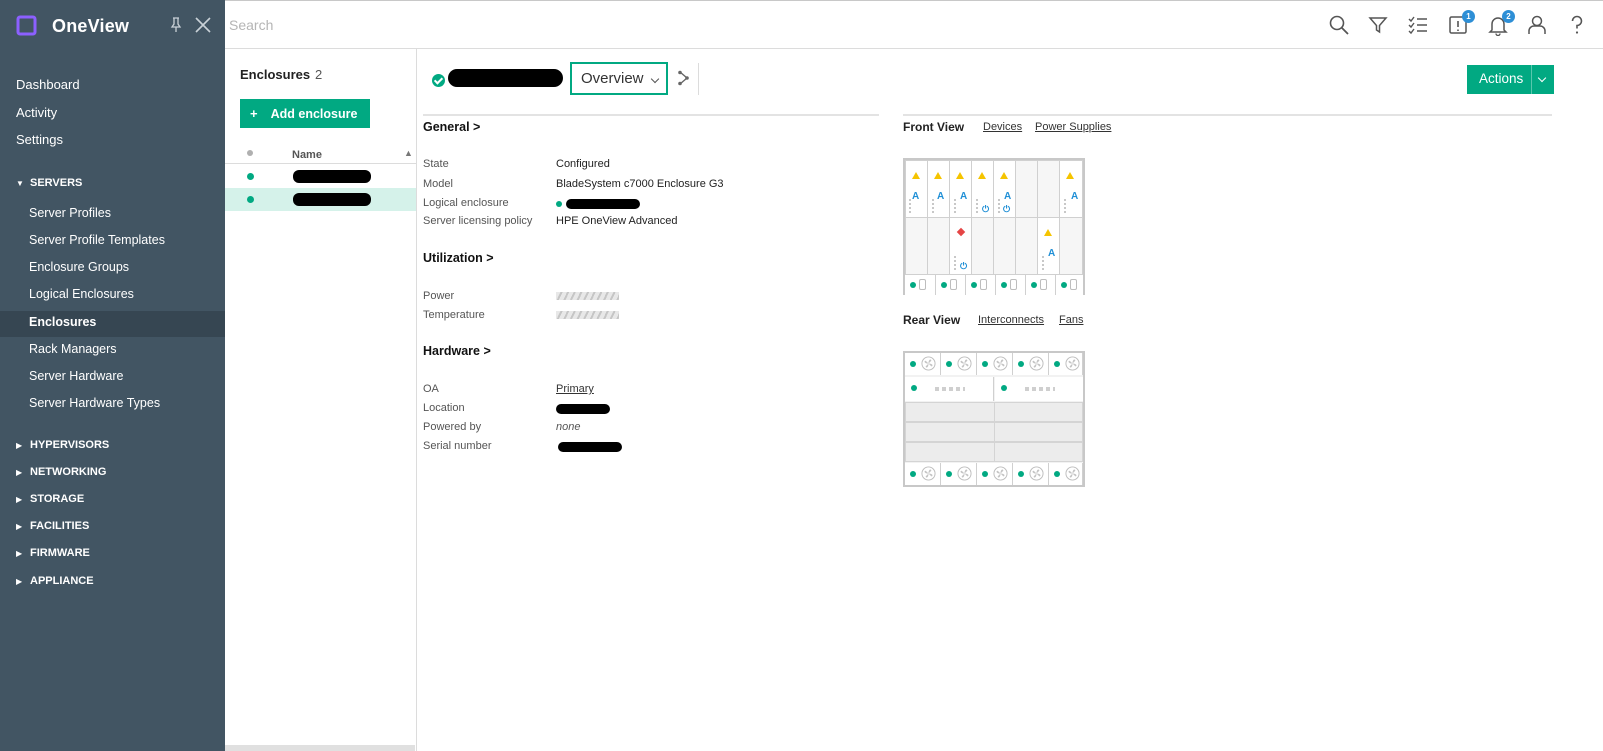 This screenshot has width=1603, height=751. Describe the element at coordinates (431, 389) in the screenshot. I see `oa-label: OA` at that location.